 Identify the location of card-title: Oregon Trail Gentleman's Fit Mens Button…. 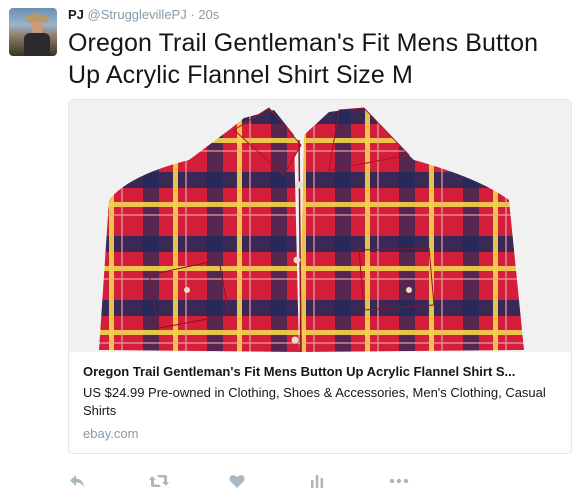
(323, 371).